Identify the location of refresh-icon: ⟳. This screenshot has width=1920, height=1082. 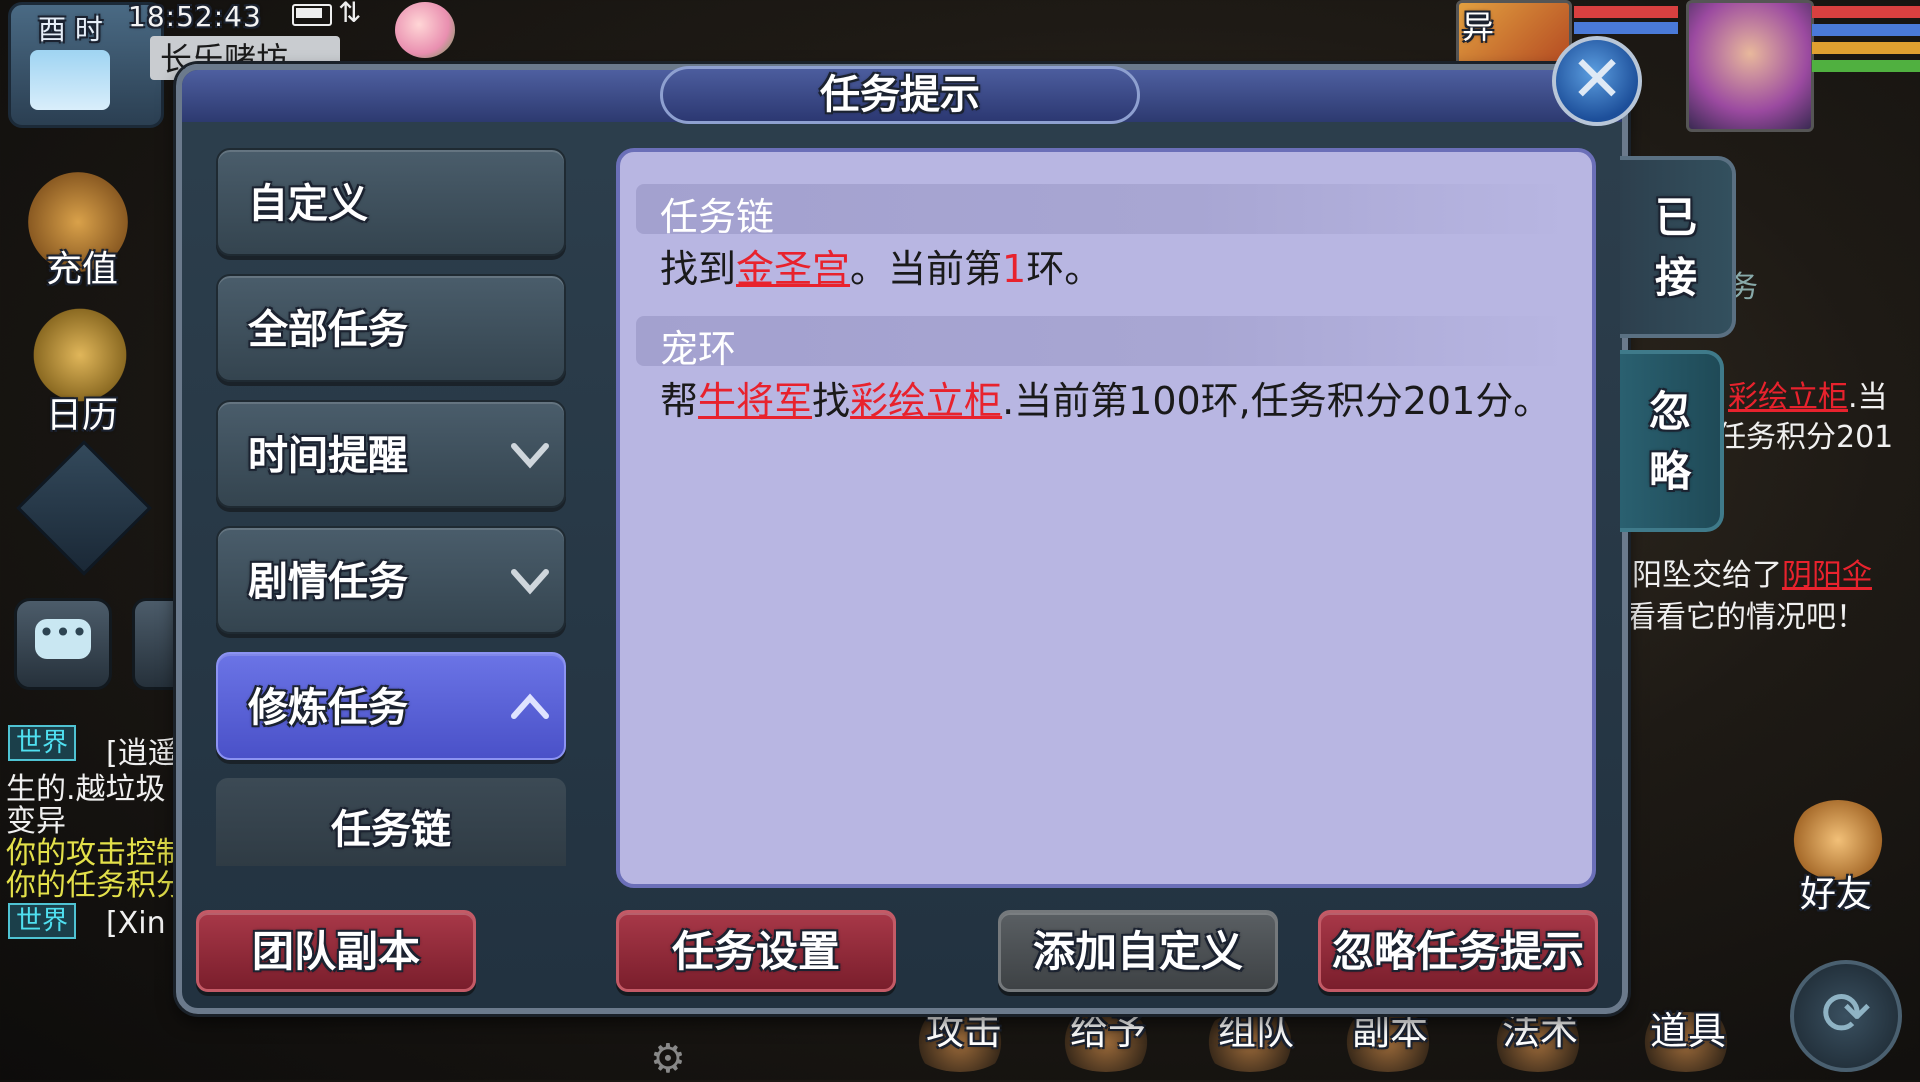
(1846, 1016).